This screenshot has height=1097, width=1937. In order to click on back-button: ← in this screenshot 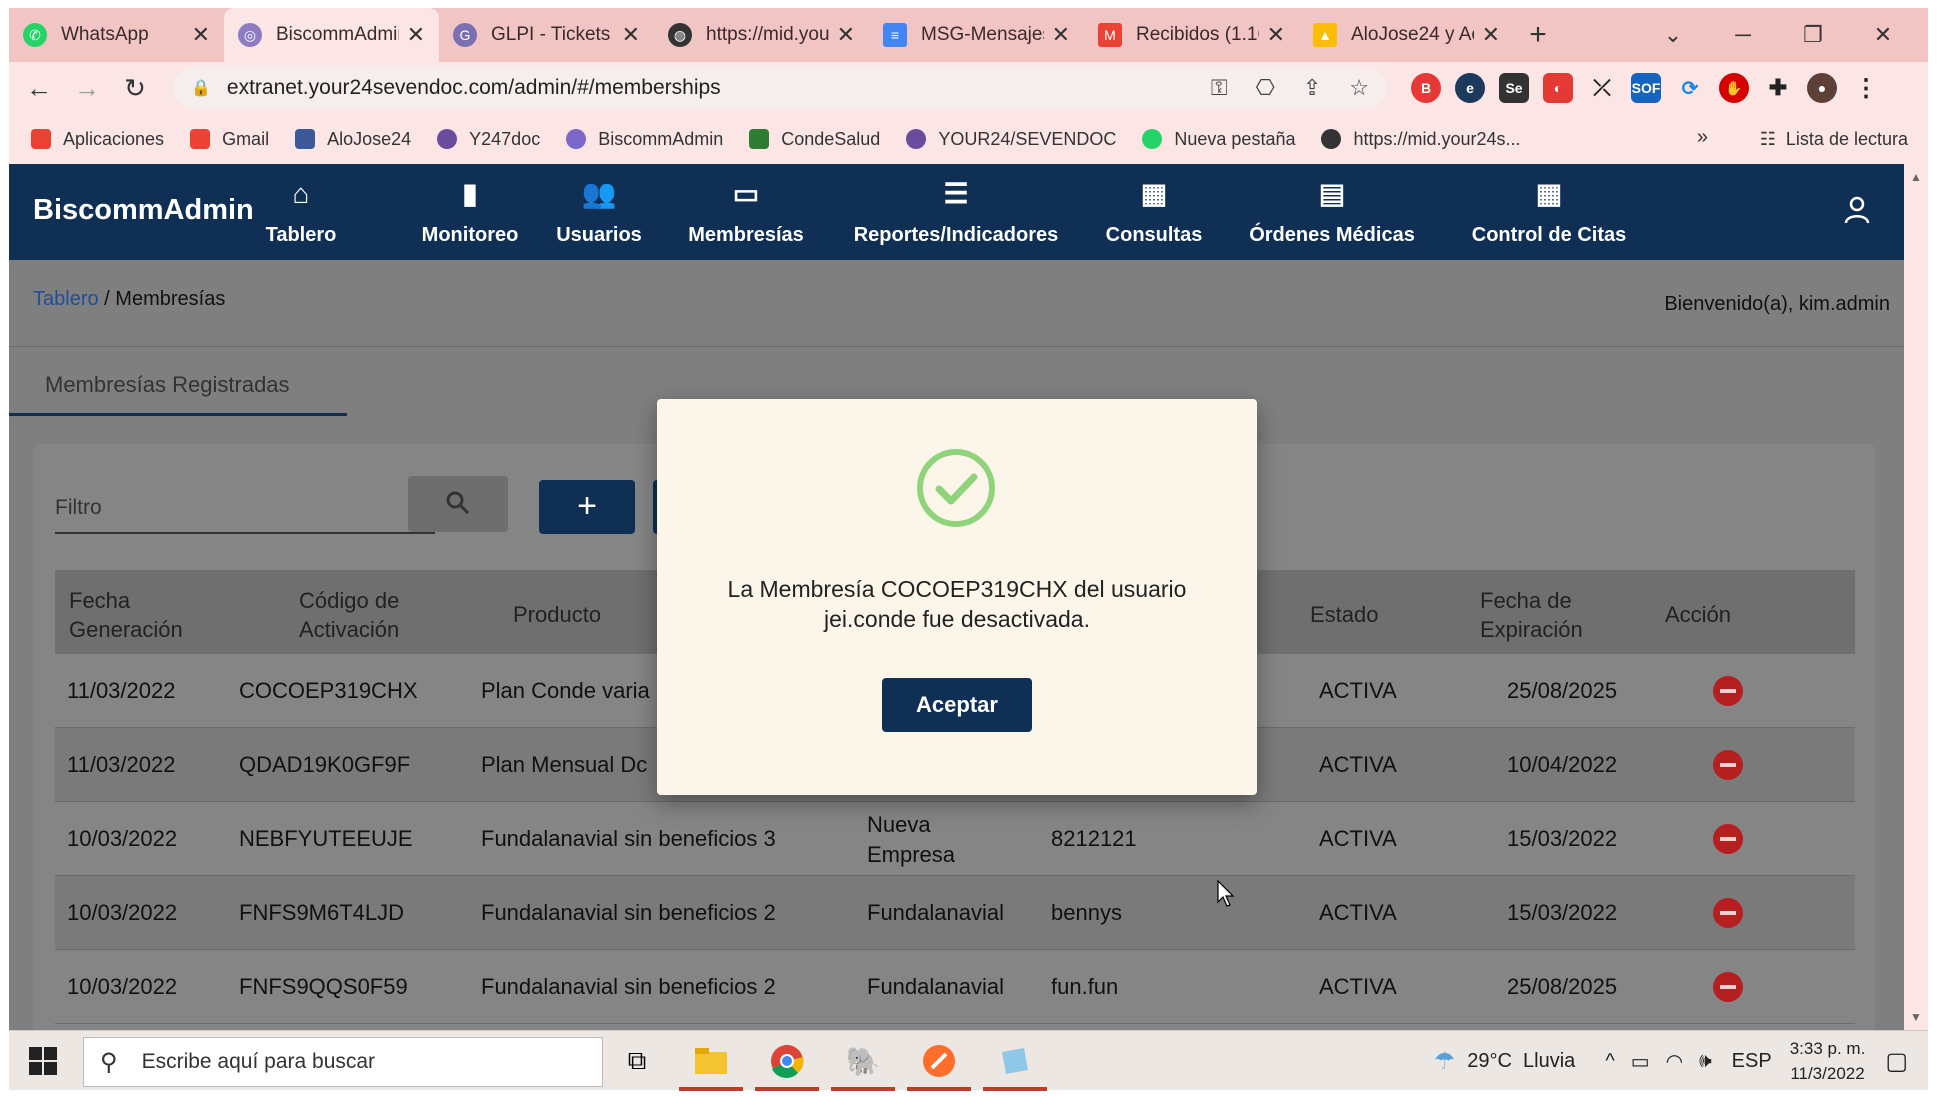, I will do `click(39, 88)`.